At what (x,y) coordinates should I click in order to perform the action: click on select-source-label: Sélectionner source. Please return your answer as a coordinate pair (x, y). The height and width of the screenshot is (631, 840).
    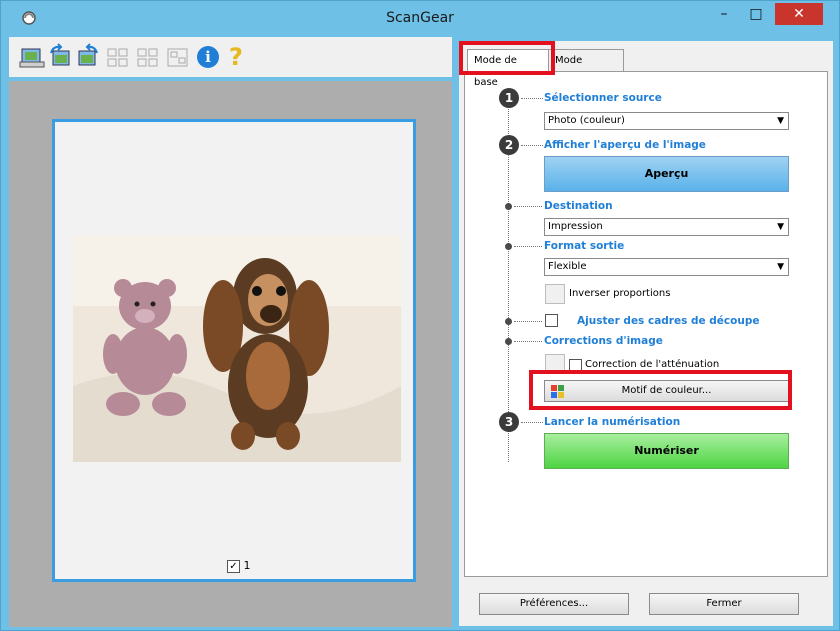
    Looking at the image, I should click on (603, 98).